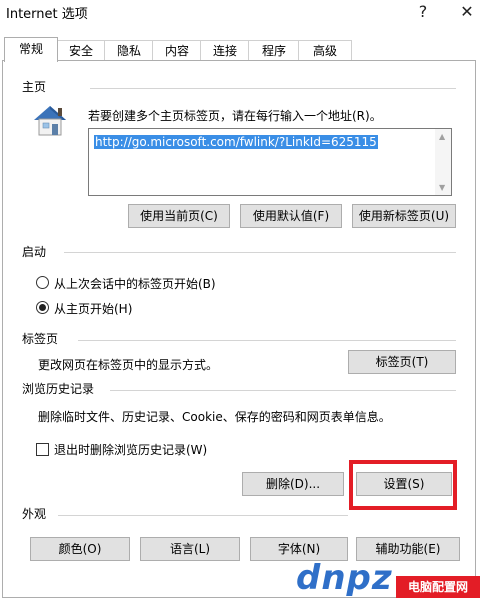  What do you see at coordinates (135, 283) in the screenshot?
I see `radio-last-session-label: 从上次会话中的标签页开始(B)` at bounding box center [135, 283].